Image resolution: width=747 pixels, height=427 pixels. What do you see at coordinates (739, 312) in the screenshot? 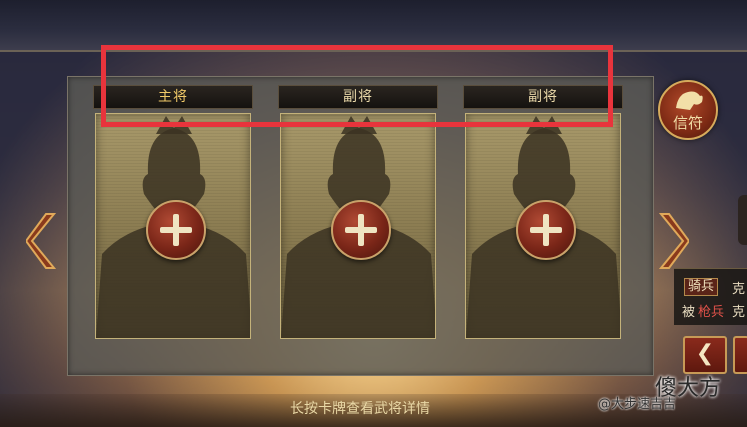
I see `countered-tail: 克` at bounding box center [739, 312].